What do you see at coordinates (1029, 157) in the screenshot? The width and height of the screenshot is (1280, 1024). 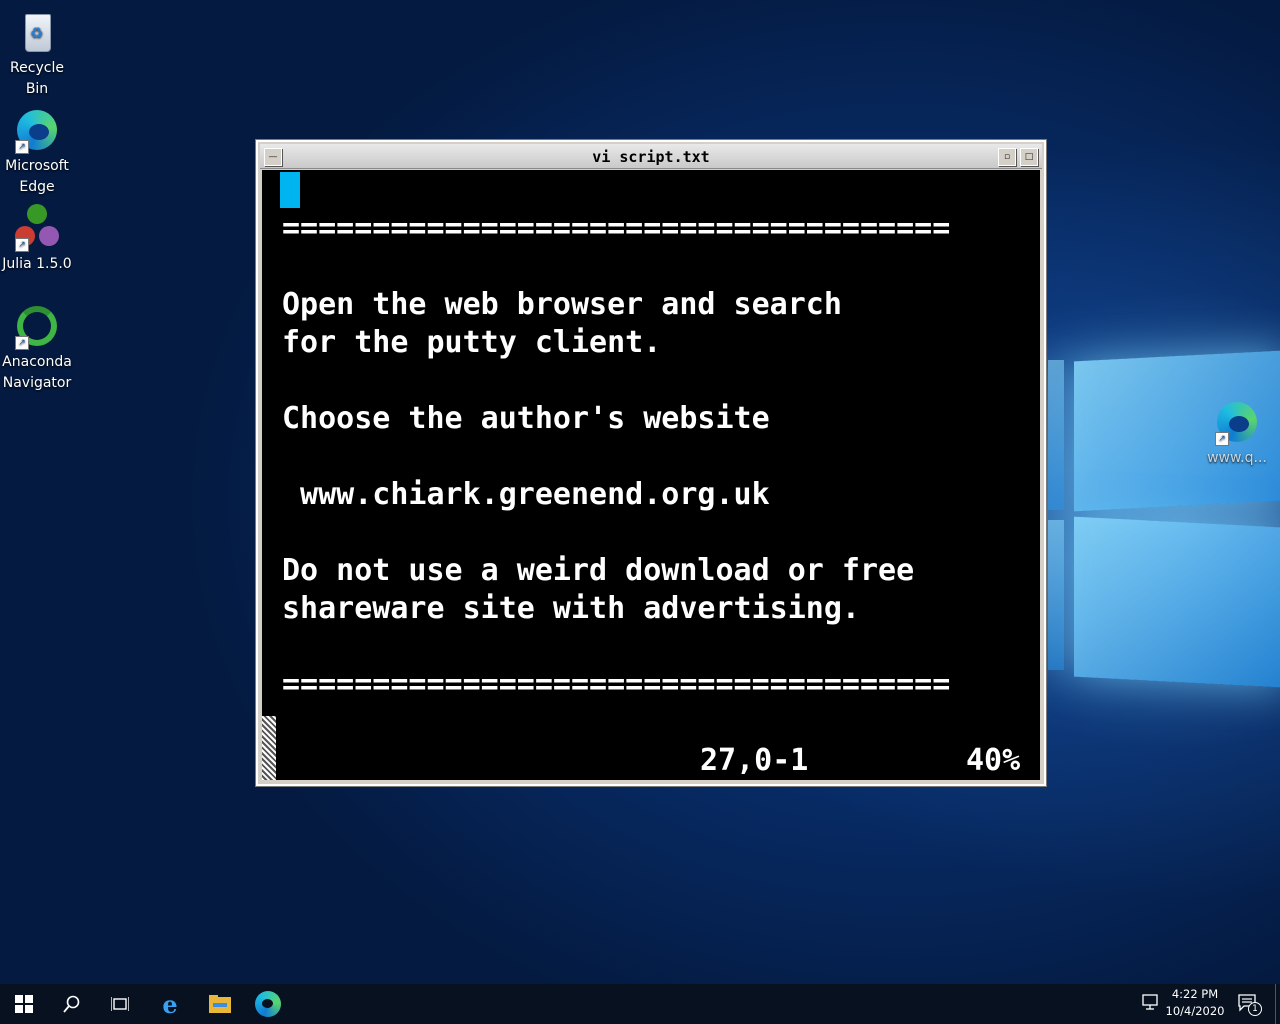 I see `maximize-button: □` at bounding box center [1029, 157].